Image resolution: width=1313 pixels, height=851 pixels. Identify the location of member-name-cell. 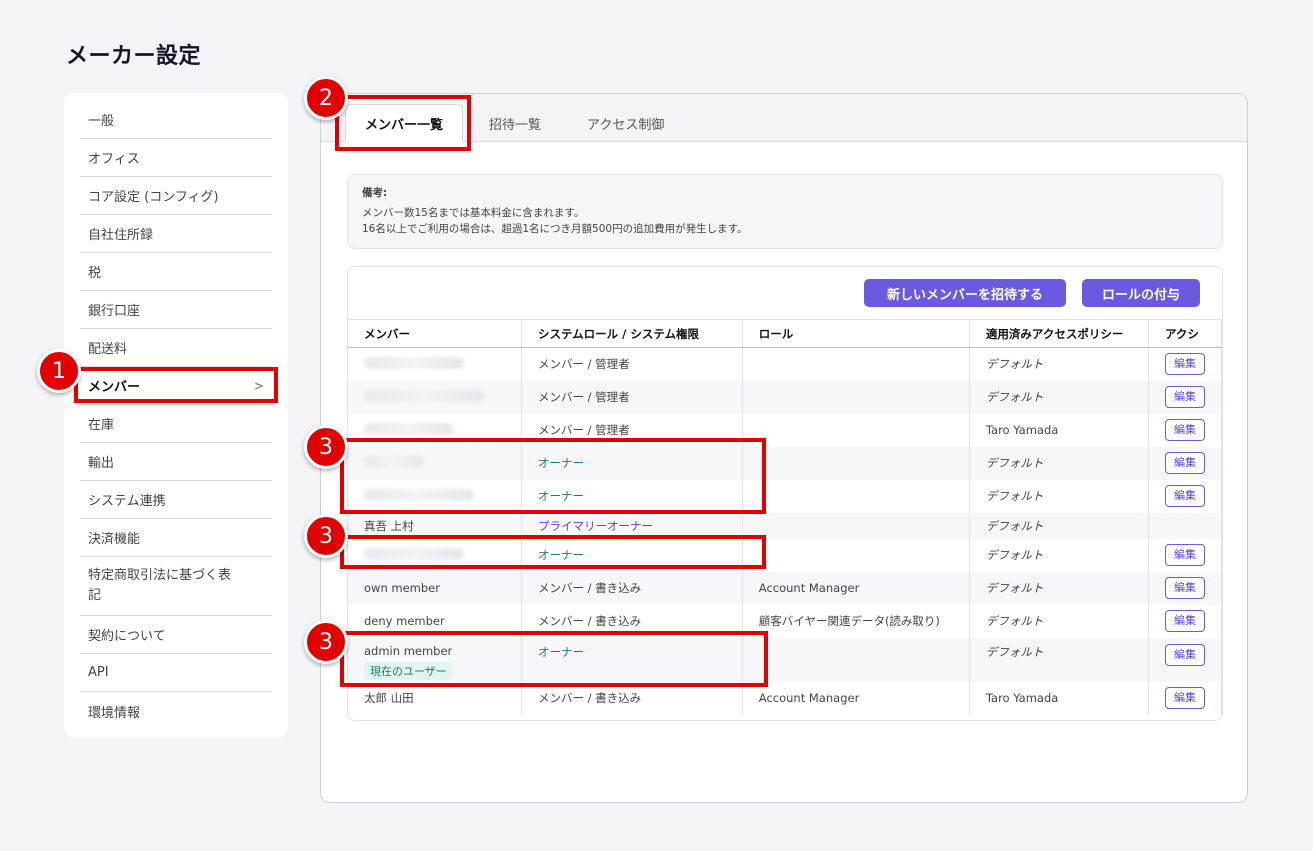
(435, 364).